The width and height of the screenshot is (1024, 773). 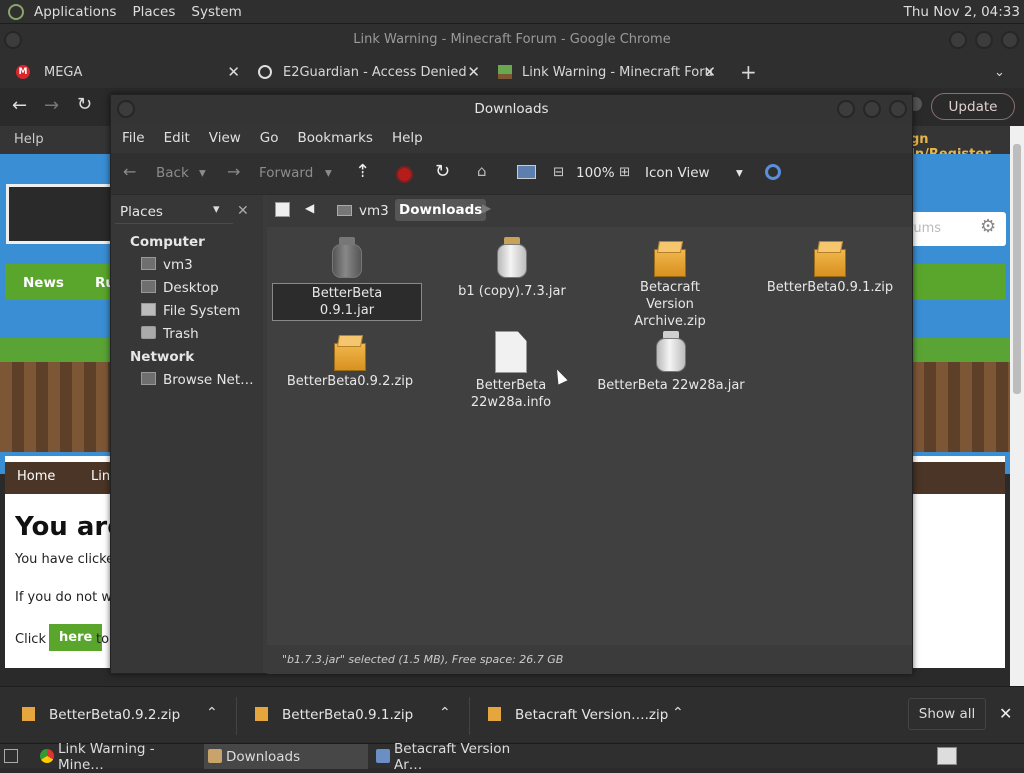 I want to click on nav-news: News, so click(x=43, y=283).